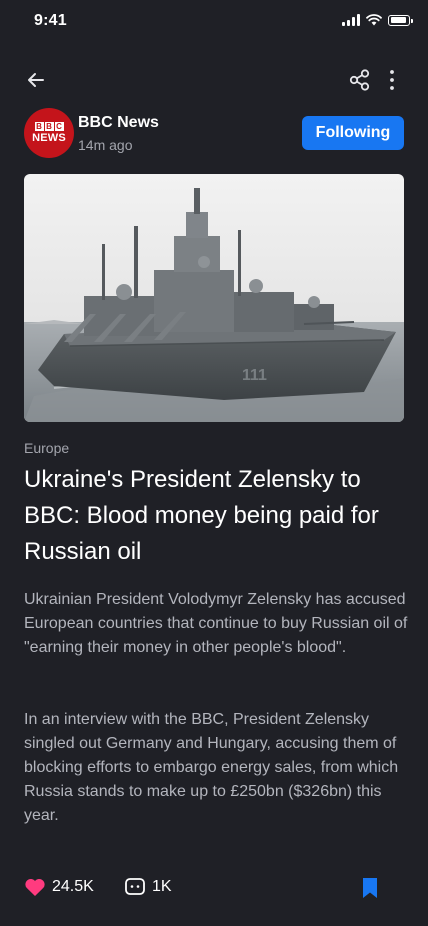 The height and width of the screenshot is (926, 428). I want to click on status-icons, so click(377, 20).